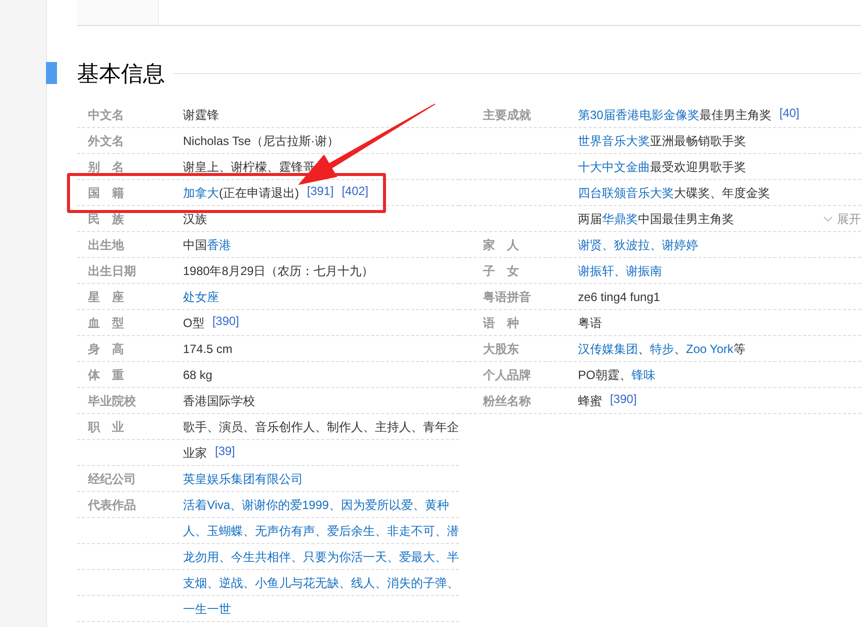  I want to click on field-label: 国 籍, so click(106, 193).